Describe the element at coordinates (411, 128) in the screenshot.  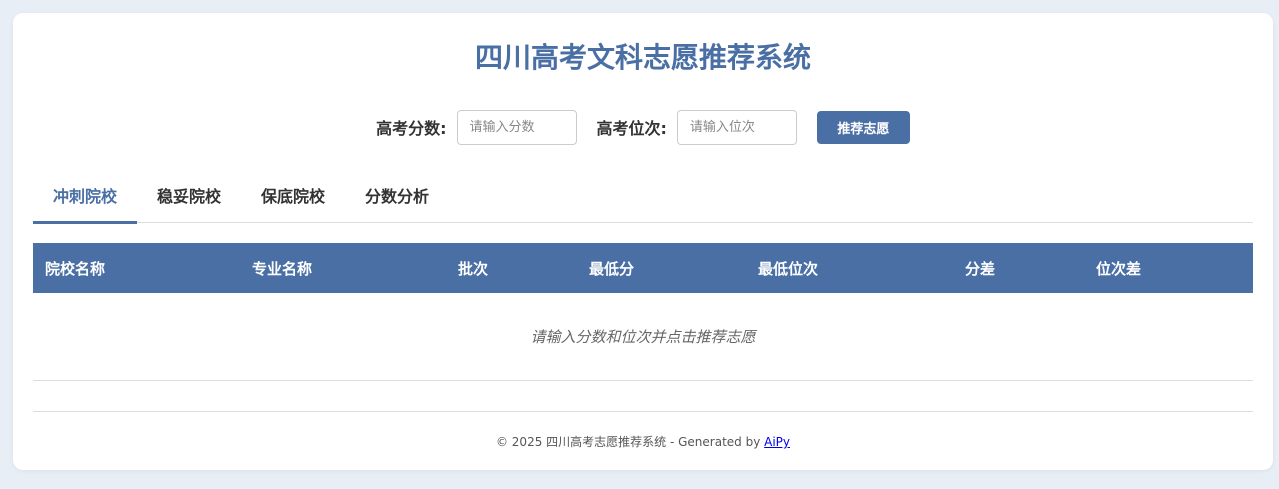
I see `score-label: 高考分数:` at that location.